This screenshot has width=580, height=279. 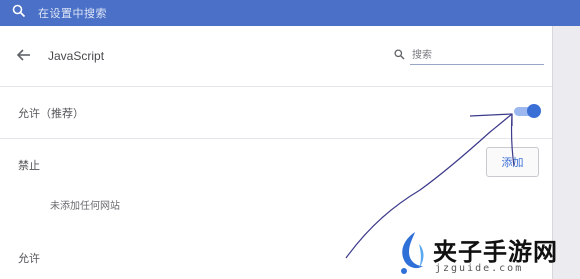 What do you see at coordinates (76, 56) in the screenshot?
I see `page-title: JavaScript` at bounding box center [76, 56].